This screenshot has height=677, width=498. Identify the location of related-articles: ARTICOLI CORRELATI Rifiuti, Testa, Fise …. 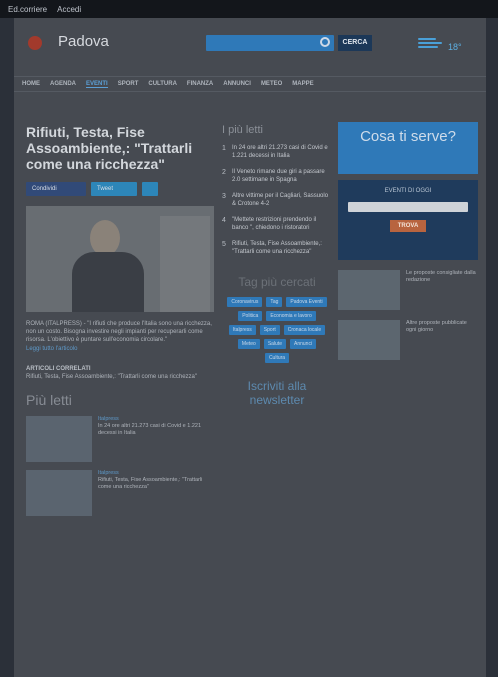
(121, 373).